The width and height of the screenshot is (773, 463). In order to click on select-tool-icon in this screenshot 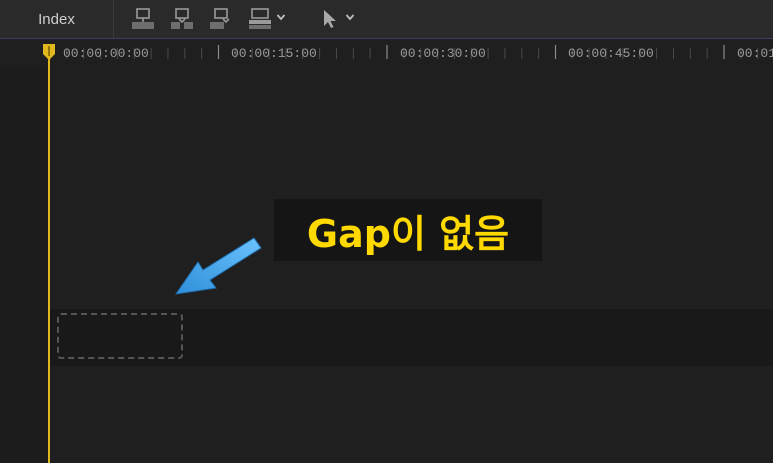, I will do `click(330, 19)`.